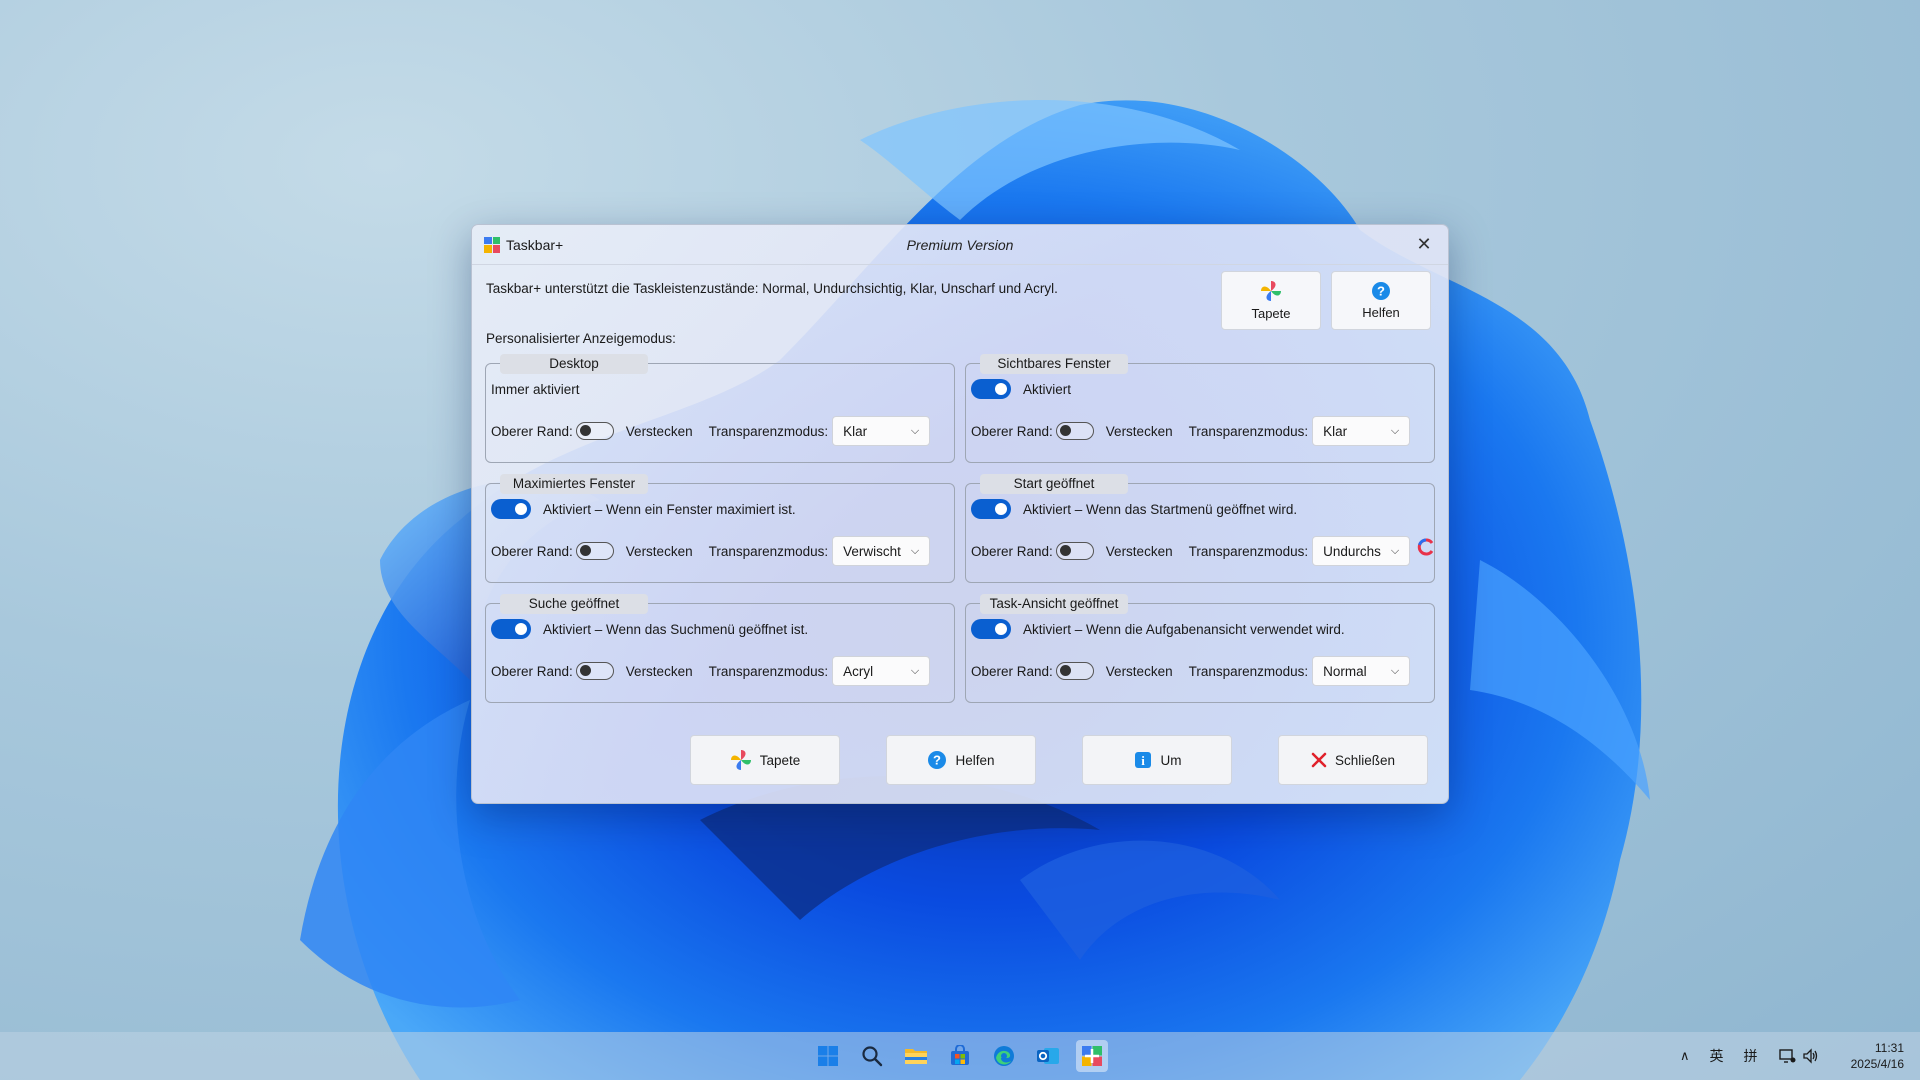 Image resolution: width=1920 pixels, height=1080 pixels. Describe the element at coordinates (881, 551) in the screenshot. I see `maximized-mode-select: Verwischt ⌵` at that location.